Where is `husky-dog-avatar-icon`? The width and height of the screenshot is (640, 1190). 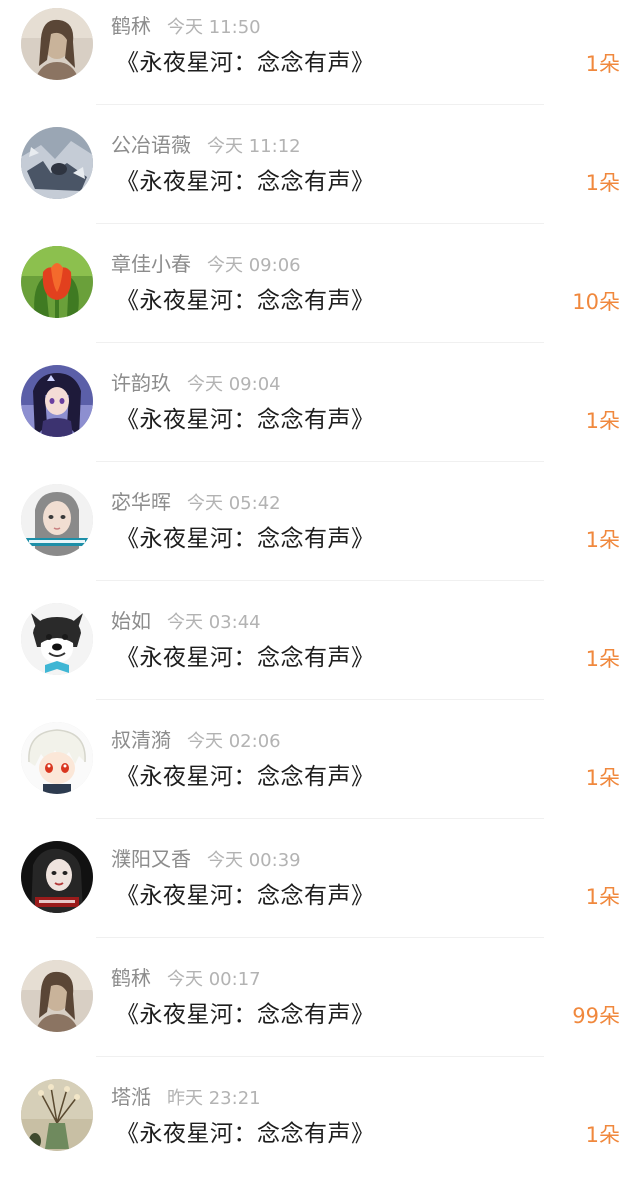
husky-dog-avatar-icon is located at coordinates (57, 639).